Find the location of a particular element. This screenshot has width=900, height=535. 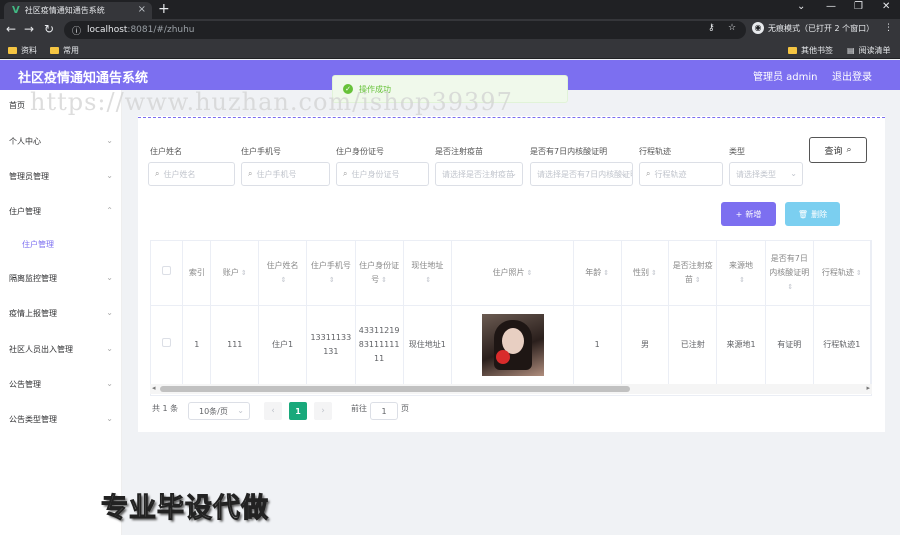

address-bar: ⓘ localhost:8081/#/zhuhu is located at coordinates (405, 30).